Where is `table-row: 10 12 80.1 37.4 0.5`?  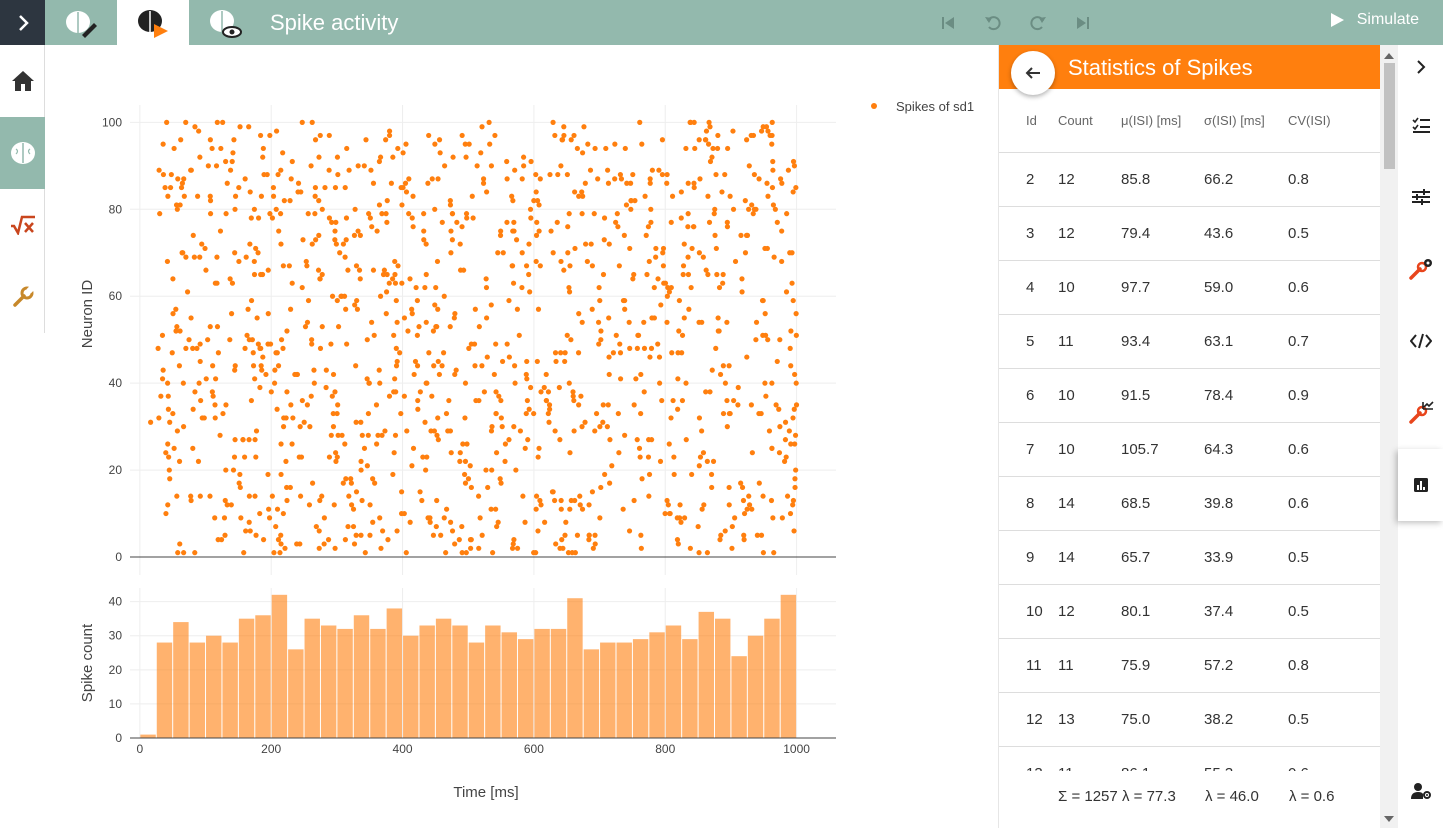
table-row: 10 12 80.1 37.4 0.5 is located at coordinates (1190, 612).